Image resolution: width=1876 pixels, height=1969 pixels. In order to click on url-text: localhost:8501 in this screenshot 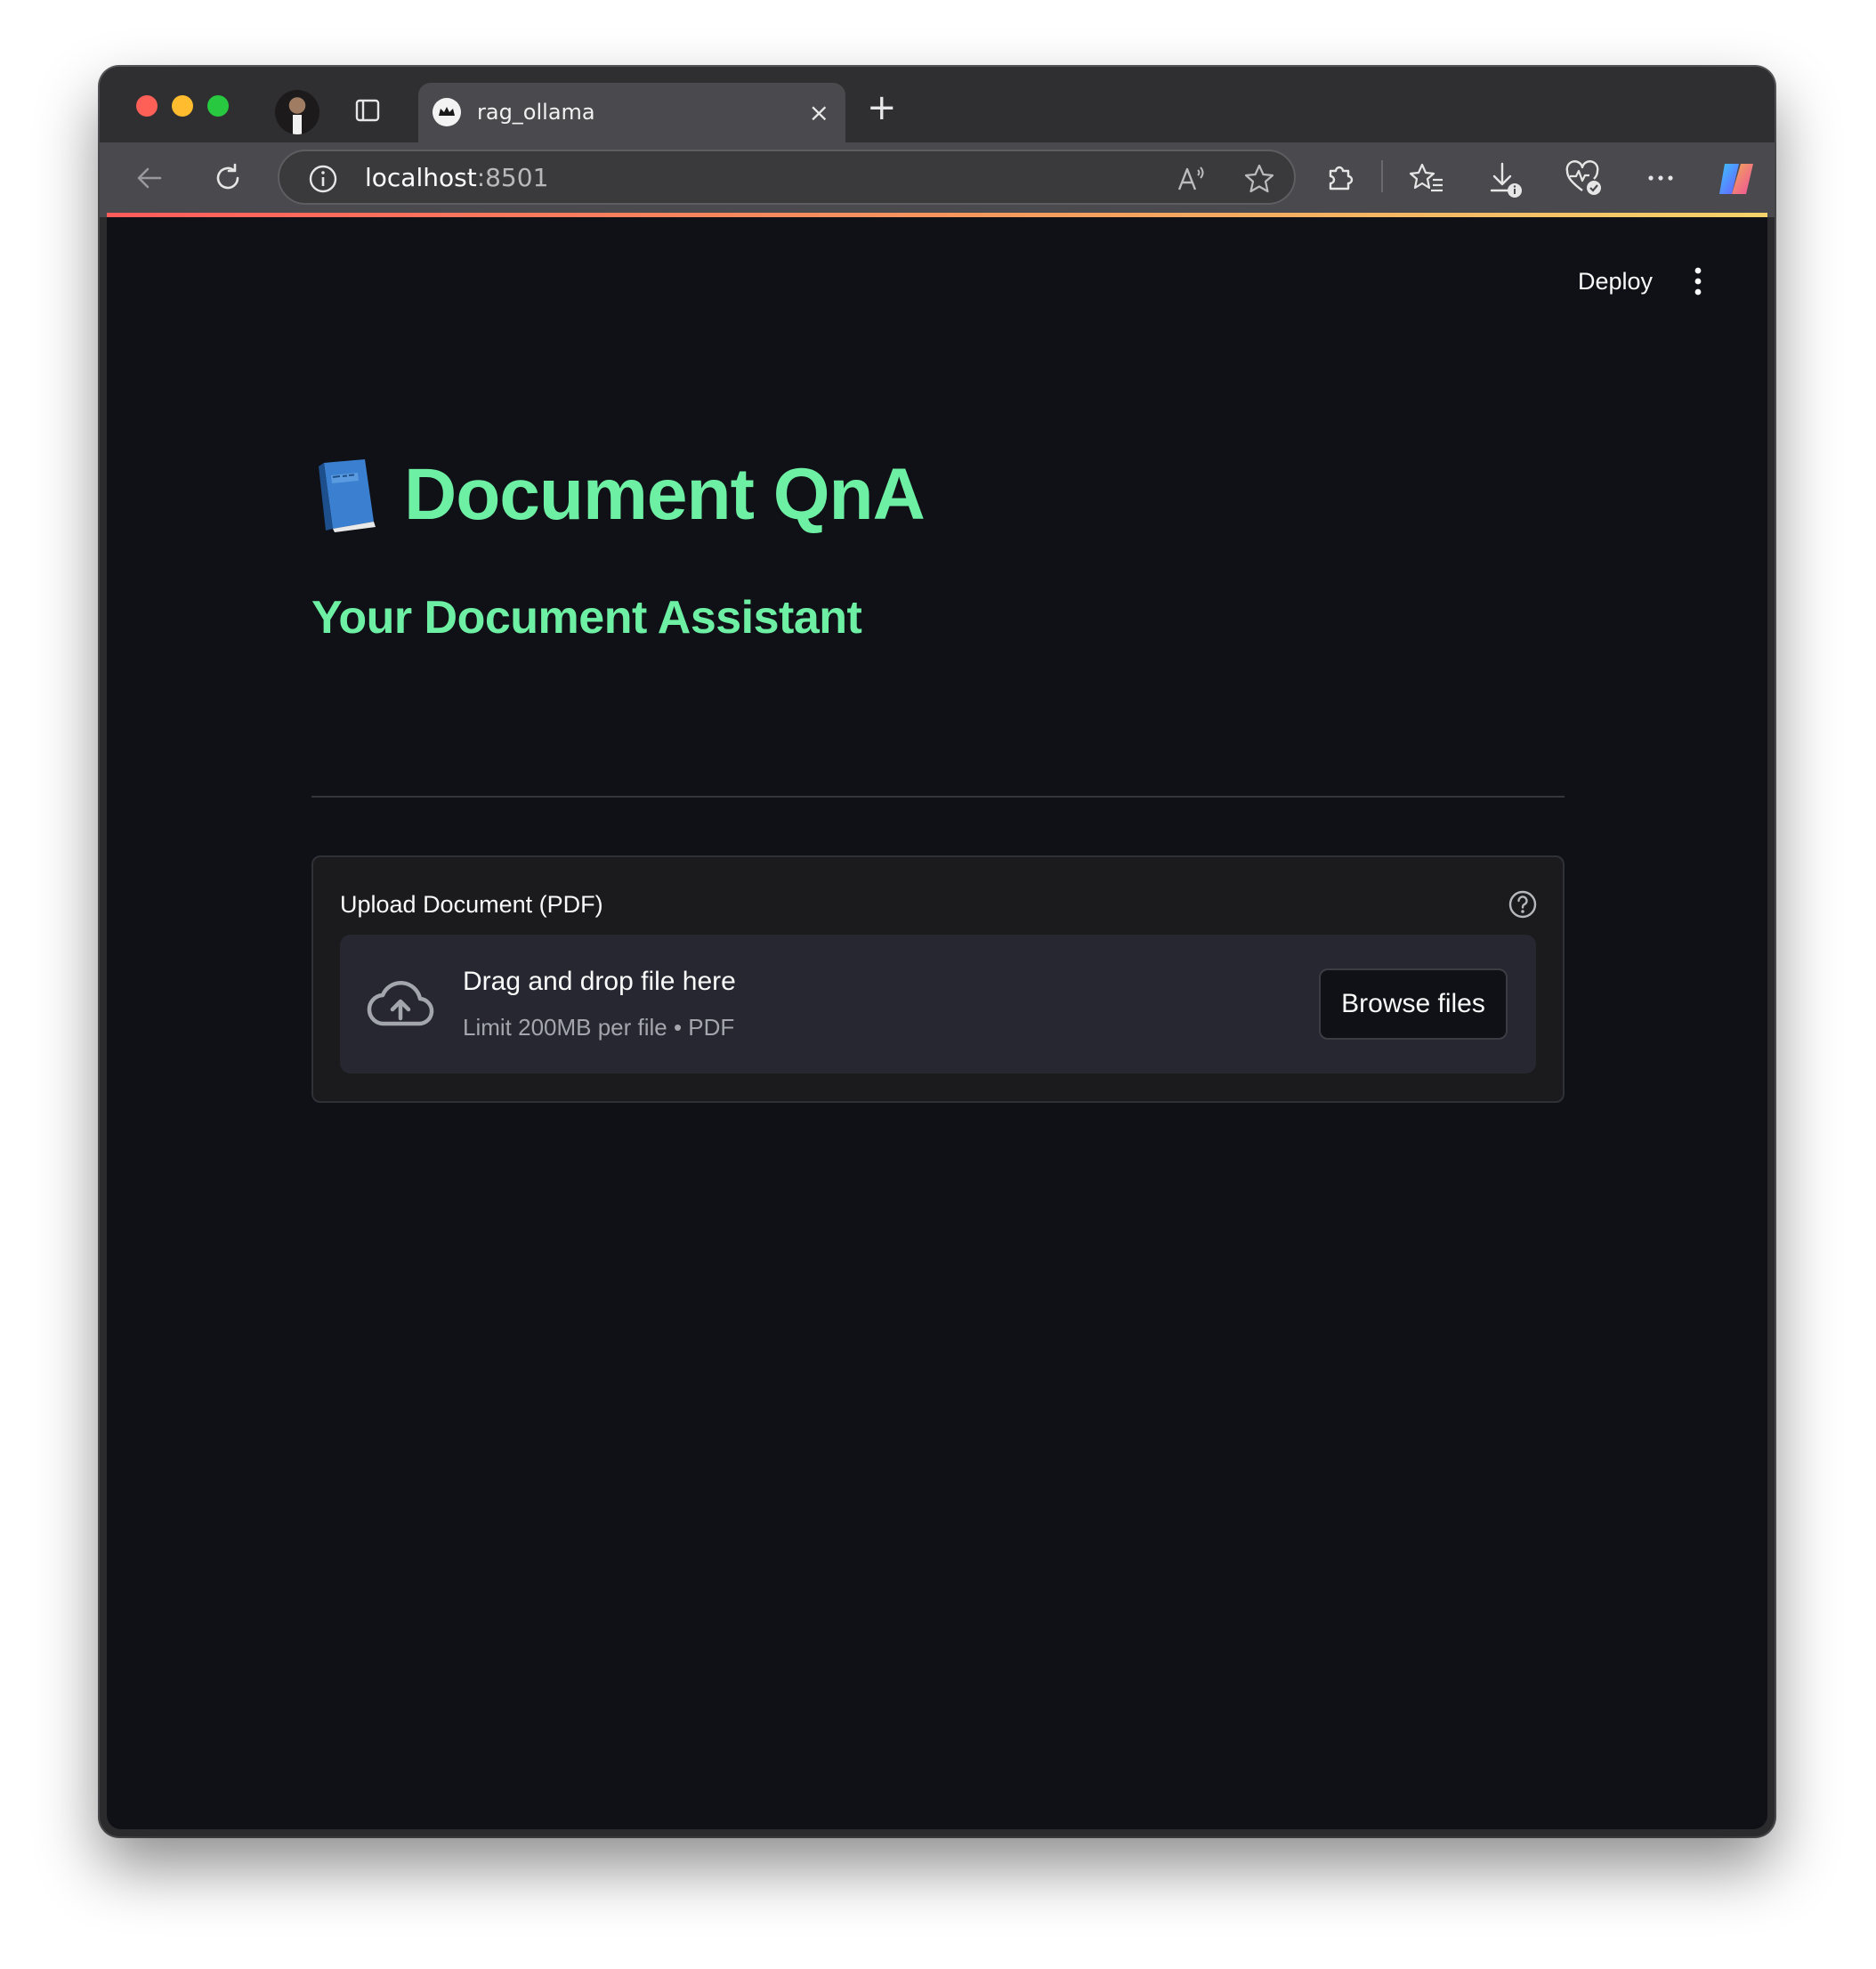, I will do `click(456, 178)`.